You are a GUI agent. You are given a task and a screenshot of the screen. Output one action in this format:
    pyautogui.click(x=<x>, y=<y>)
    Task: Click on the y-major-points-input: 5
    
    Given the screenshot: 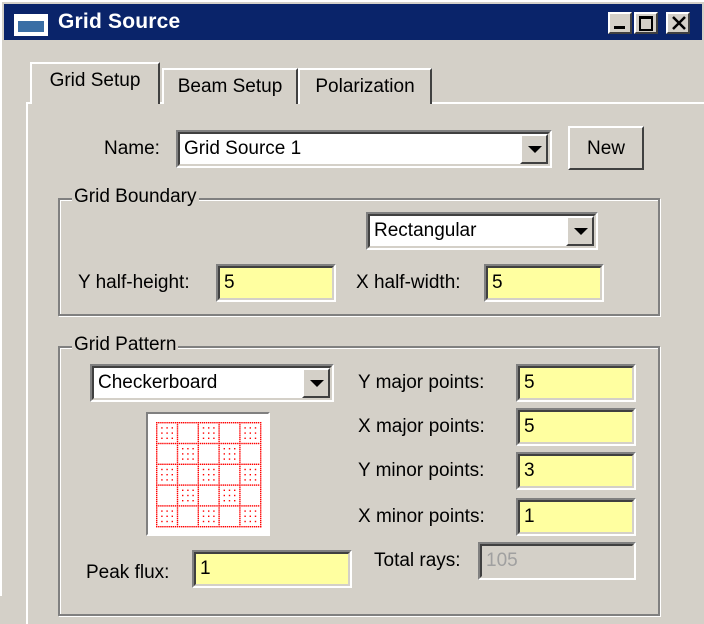 What is the action you would take?
    pyautogui.click(x=576, y=383)
    